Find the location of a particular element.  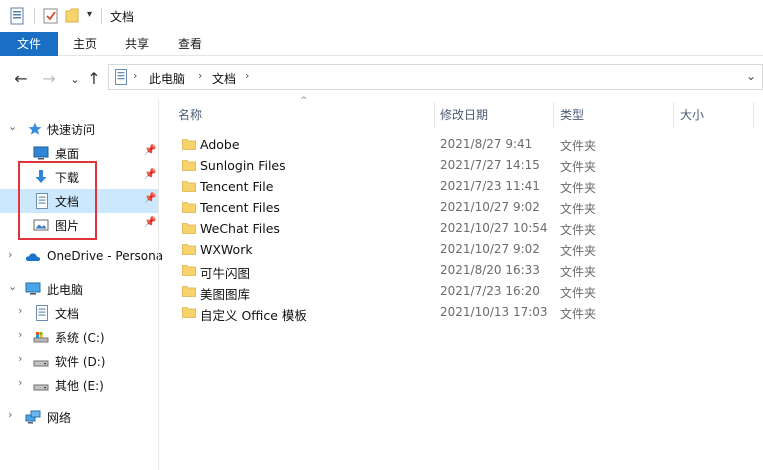

table-row: WeChat Files 2021/10/27 10:54 文件夹 is located at coordinates (466, 228).